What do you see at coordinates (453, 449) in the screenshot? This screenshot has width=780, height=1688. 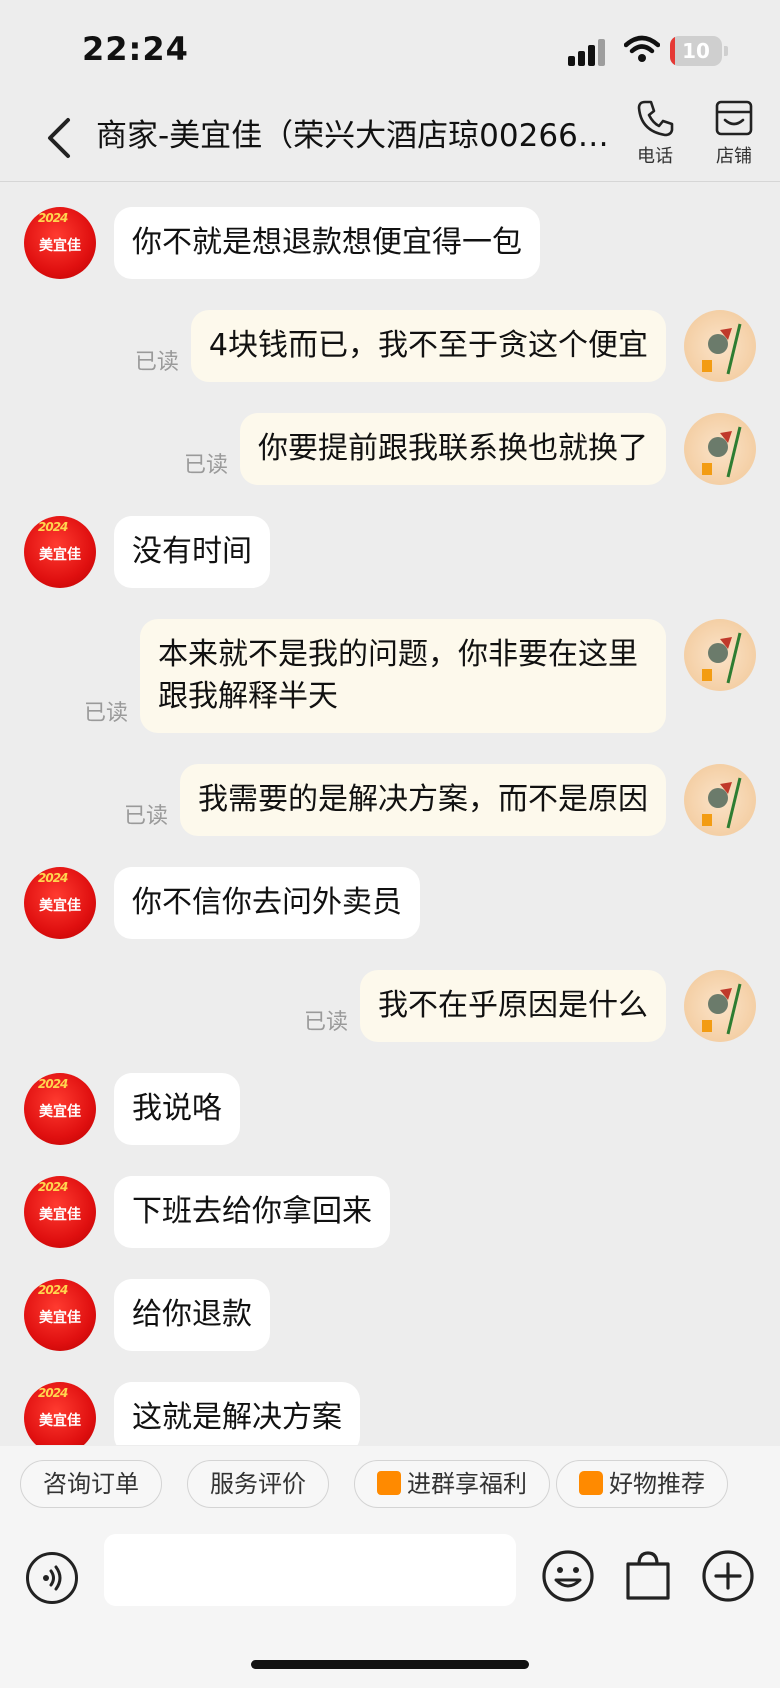 I see `message-bubble: 你要提前跟我联系换也就换了` at bounding box center [453, 449].